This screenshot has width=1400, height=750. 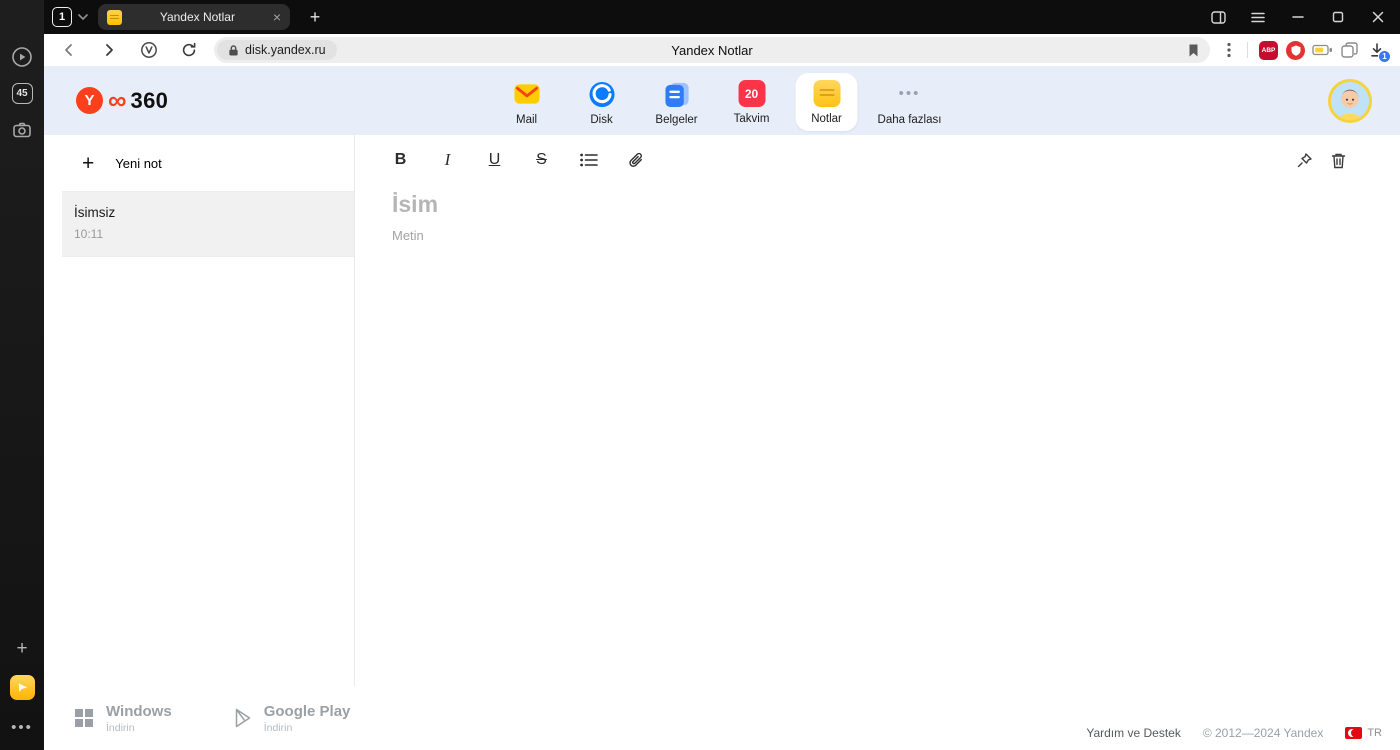 I want to click on tab-bar: 1 Yandex Notlar × +, so click(x=722, y=17).